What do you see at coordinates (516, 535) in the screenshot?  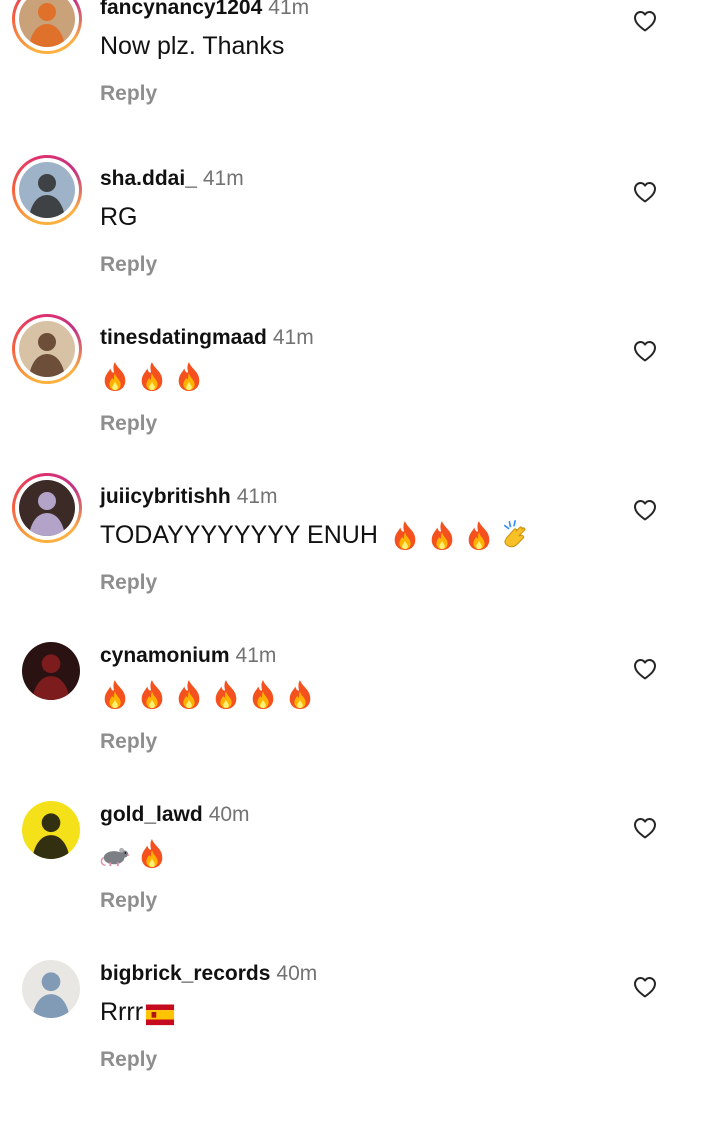 I see `clap-emoji-icon` at bounding box center [516, 535].